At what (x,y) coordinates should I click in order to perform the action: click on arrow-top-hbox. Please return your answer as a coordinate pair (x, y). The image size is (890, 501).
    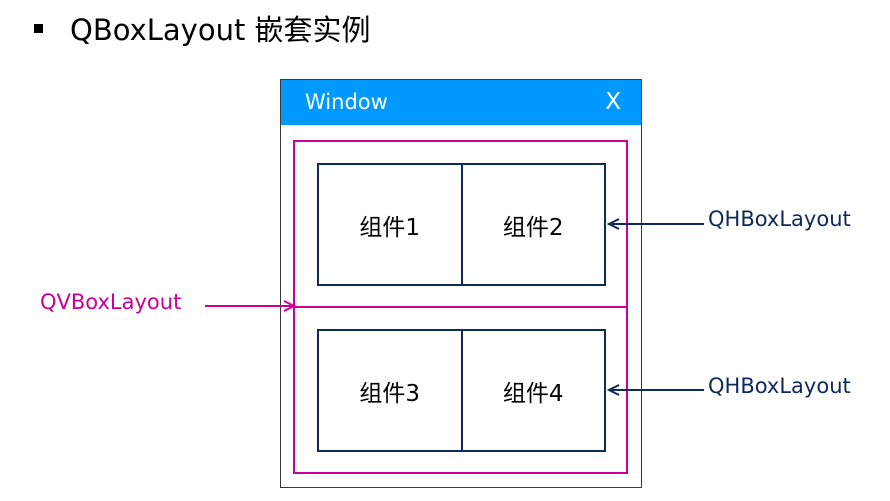
    Looking at the image, I should click on (655, 224).